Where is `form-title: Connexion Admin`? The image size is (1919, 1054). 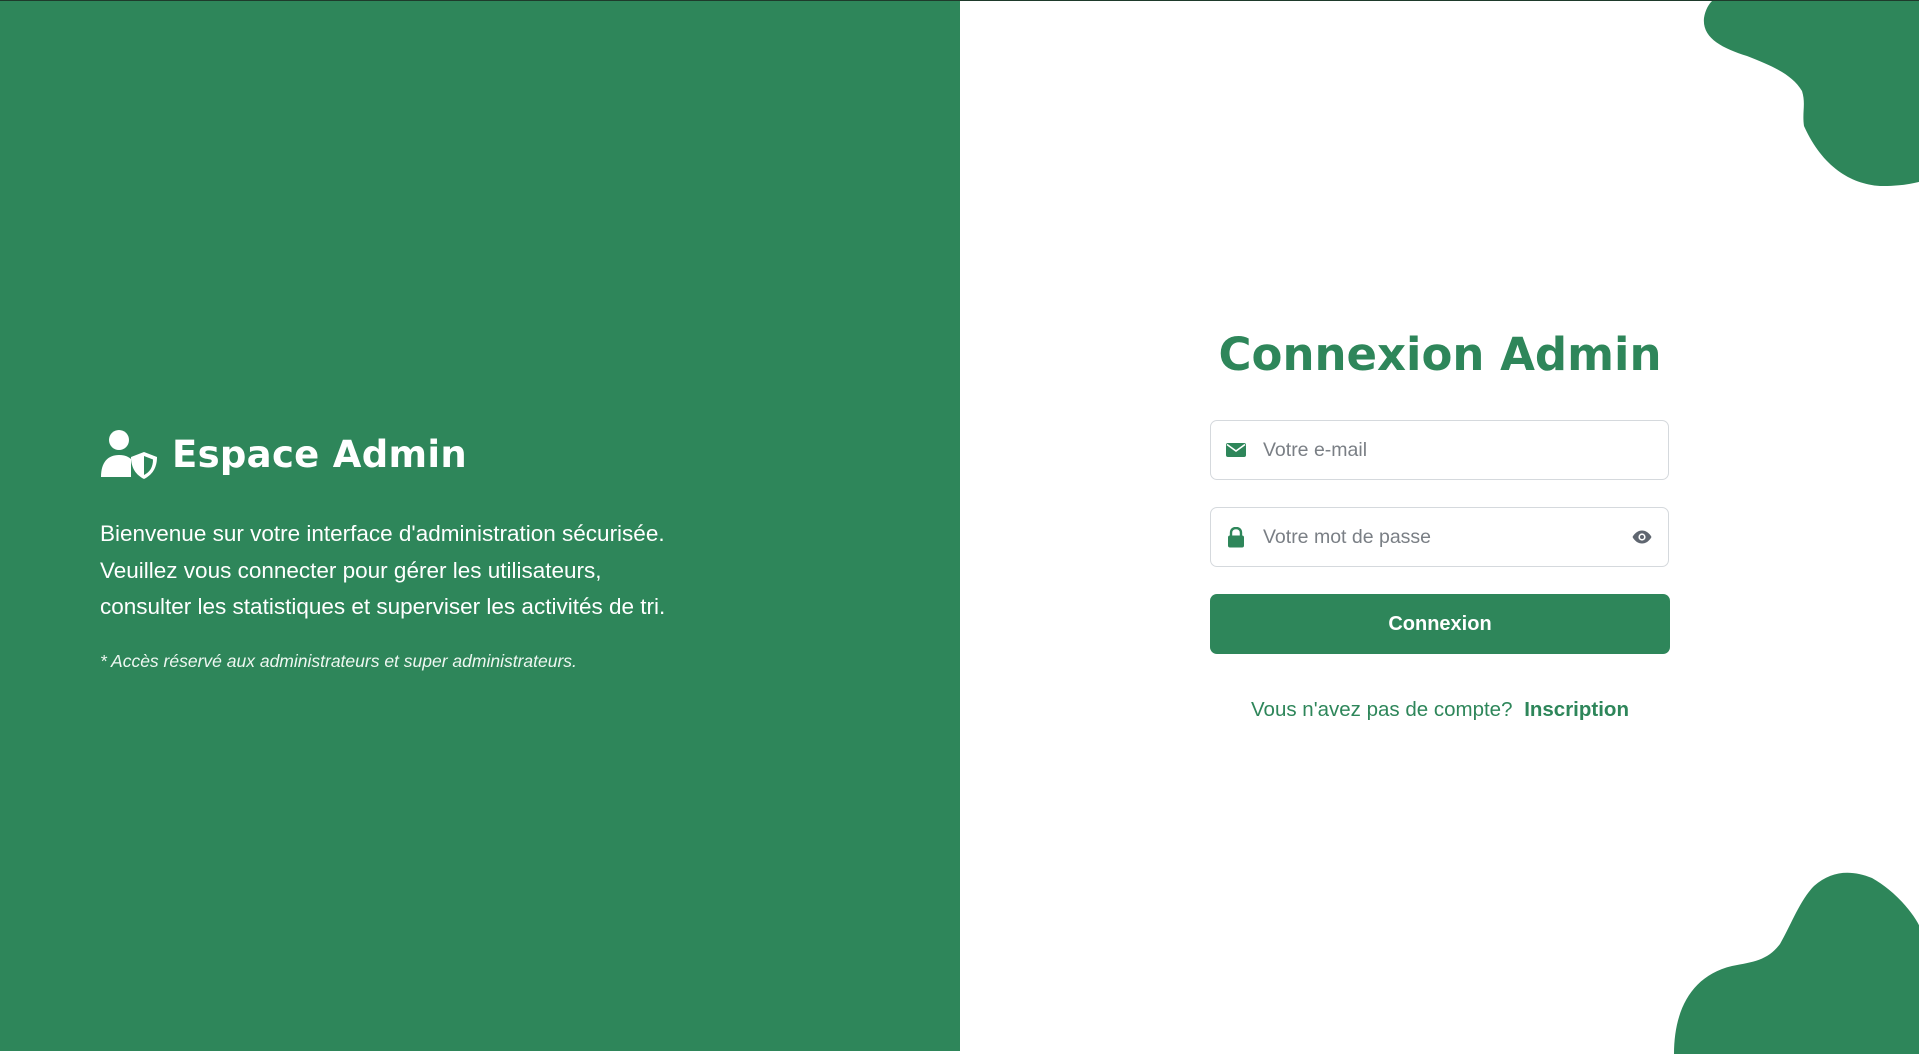
form-title: Connexion Admin is located at coordinates (1440, 354).